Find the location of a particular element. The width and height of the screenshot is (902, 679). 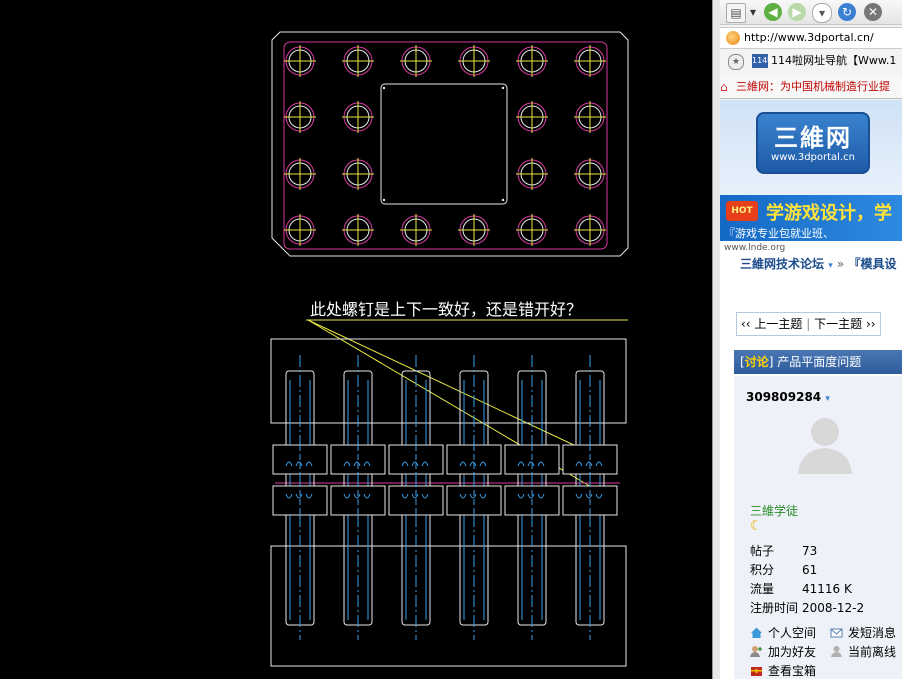

envelope-icon is located at coordinates (836, 633).